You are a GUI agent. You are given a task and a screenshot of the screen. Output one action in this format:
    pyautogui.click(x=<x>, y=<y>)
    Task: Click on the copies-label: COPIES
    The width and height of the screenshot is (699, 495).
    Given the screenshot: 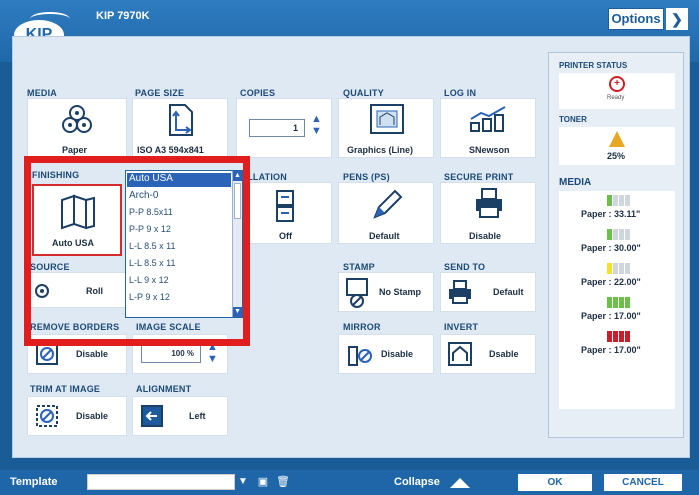 What is the action you would take?
    pyautogui.click(x=258, y=93)
    